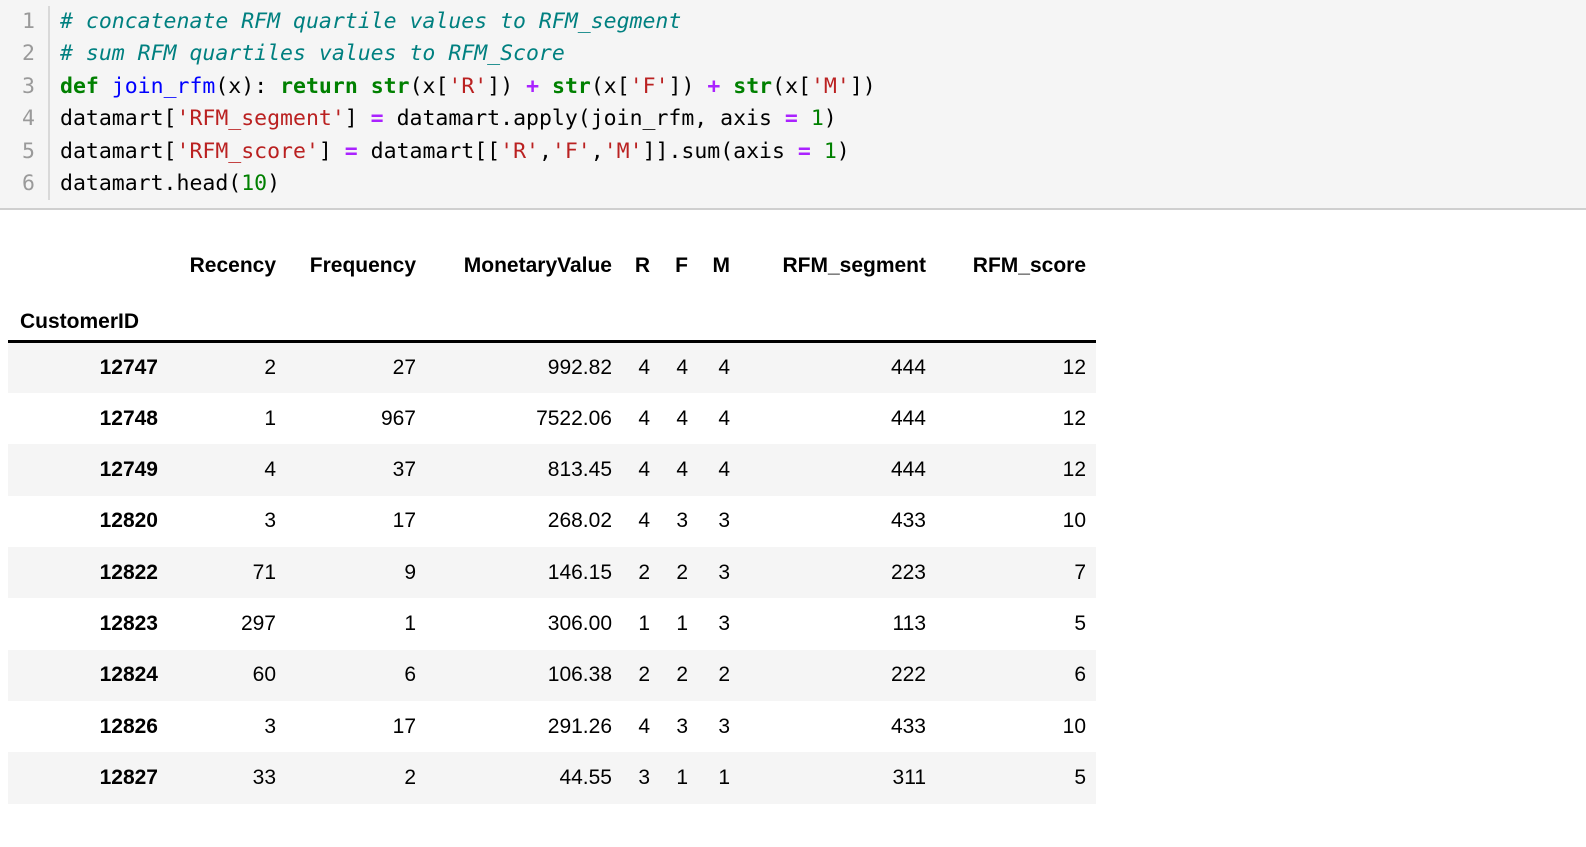 The height and width of the screenshot is (847, 1586). What do you see at coordinates (524, 255) in the screenshot?
I see `dataframe-column-header: MonetaryValue` at bounding box center [524, 255].